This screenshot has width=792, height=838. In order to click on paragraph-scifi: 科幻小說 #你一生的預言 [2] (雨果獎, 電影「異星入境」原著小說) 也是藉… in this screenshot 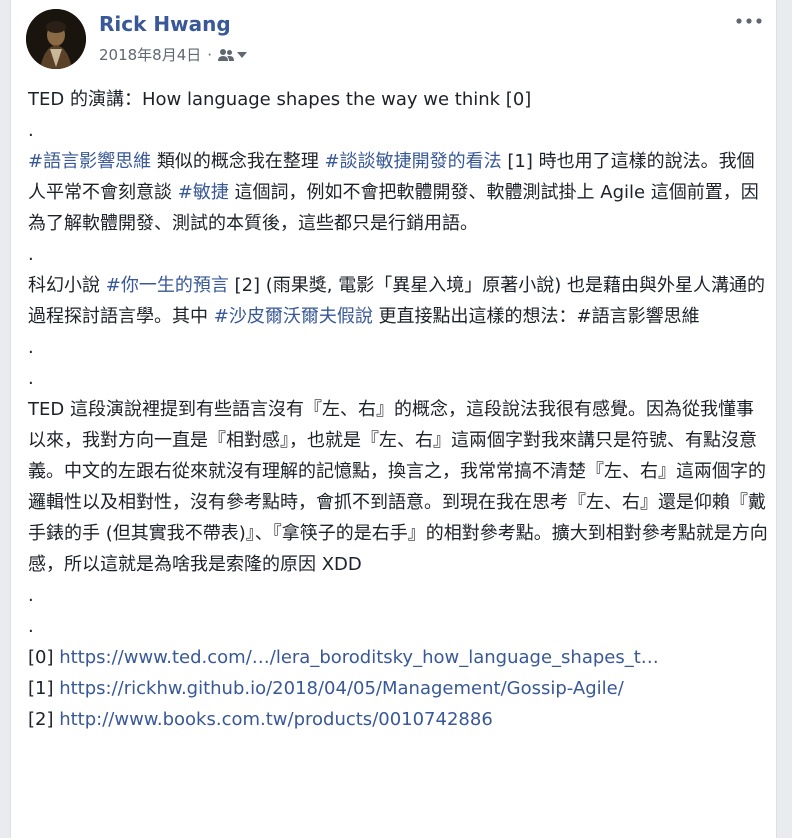, I will do `click(398, 301)`.